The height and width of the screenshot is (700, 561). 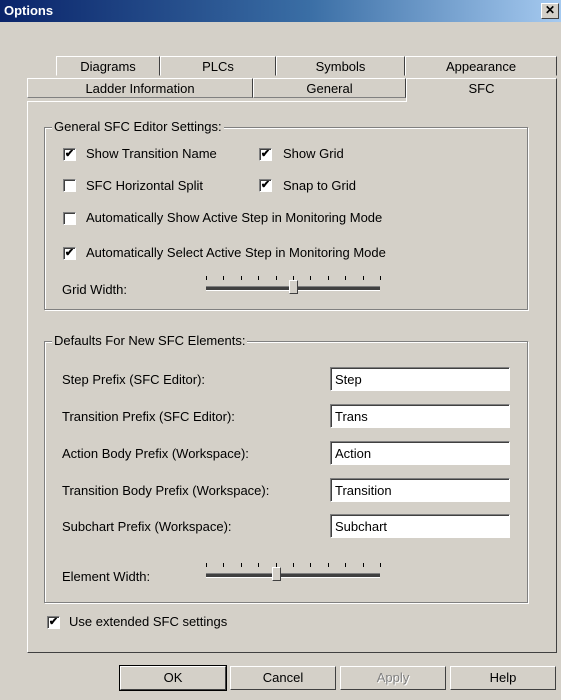 I want to click on grid-width-slider, so click(x=293, y=286).